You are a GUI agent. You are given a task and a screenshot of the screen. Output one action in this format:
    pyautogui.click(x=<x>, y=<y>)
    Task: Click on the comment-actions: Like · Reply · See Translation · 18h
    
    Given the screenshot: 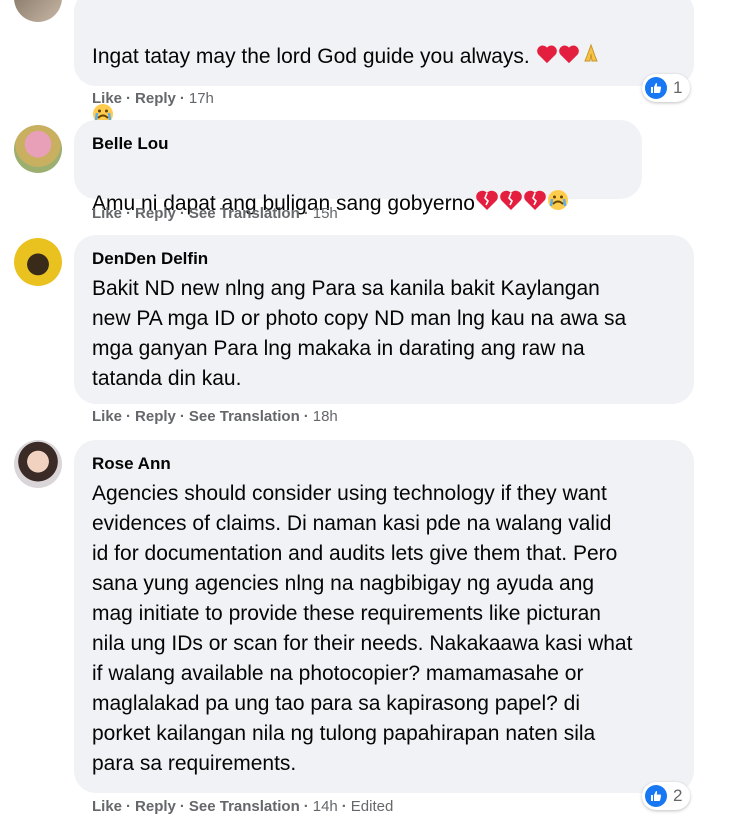 What is the action you would take?
    pyautogui.click(x=215, y=416)
    